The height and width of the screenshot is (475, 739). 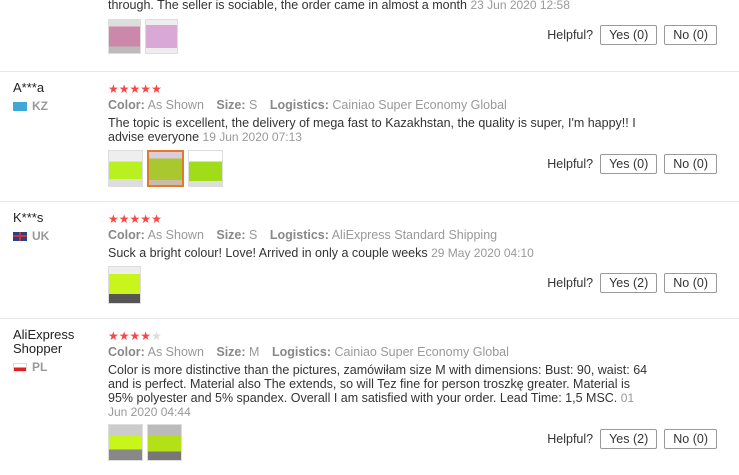 What do you see at coordinates (58, 236) in the screenshot?
I see `reviewer-country: UK` at bounding box center [58, 236].